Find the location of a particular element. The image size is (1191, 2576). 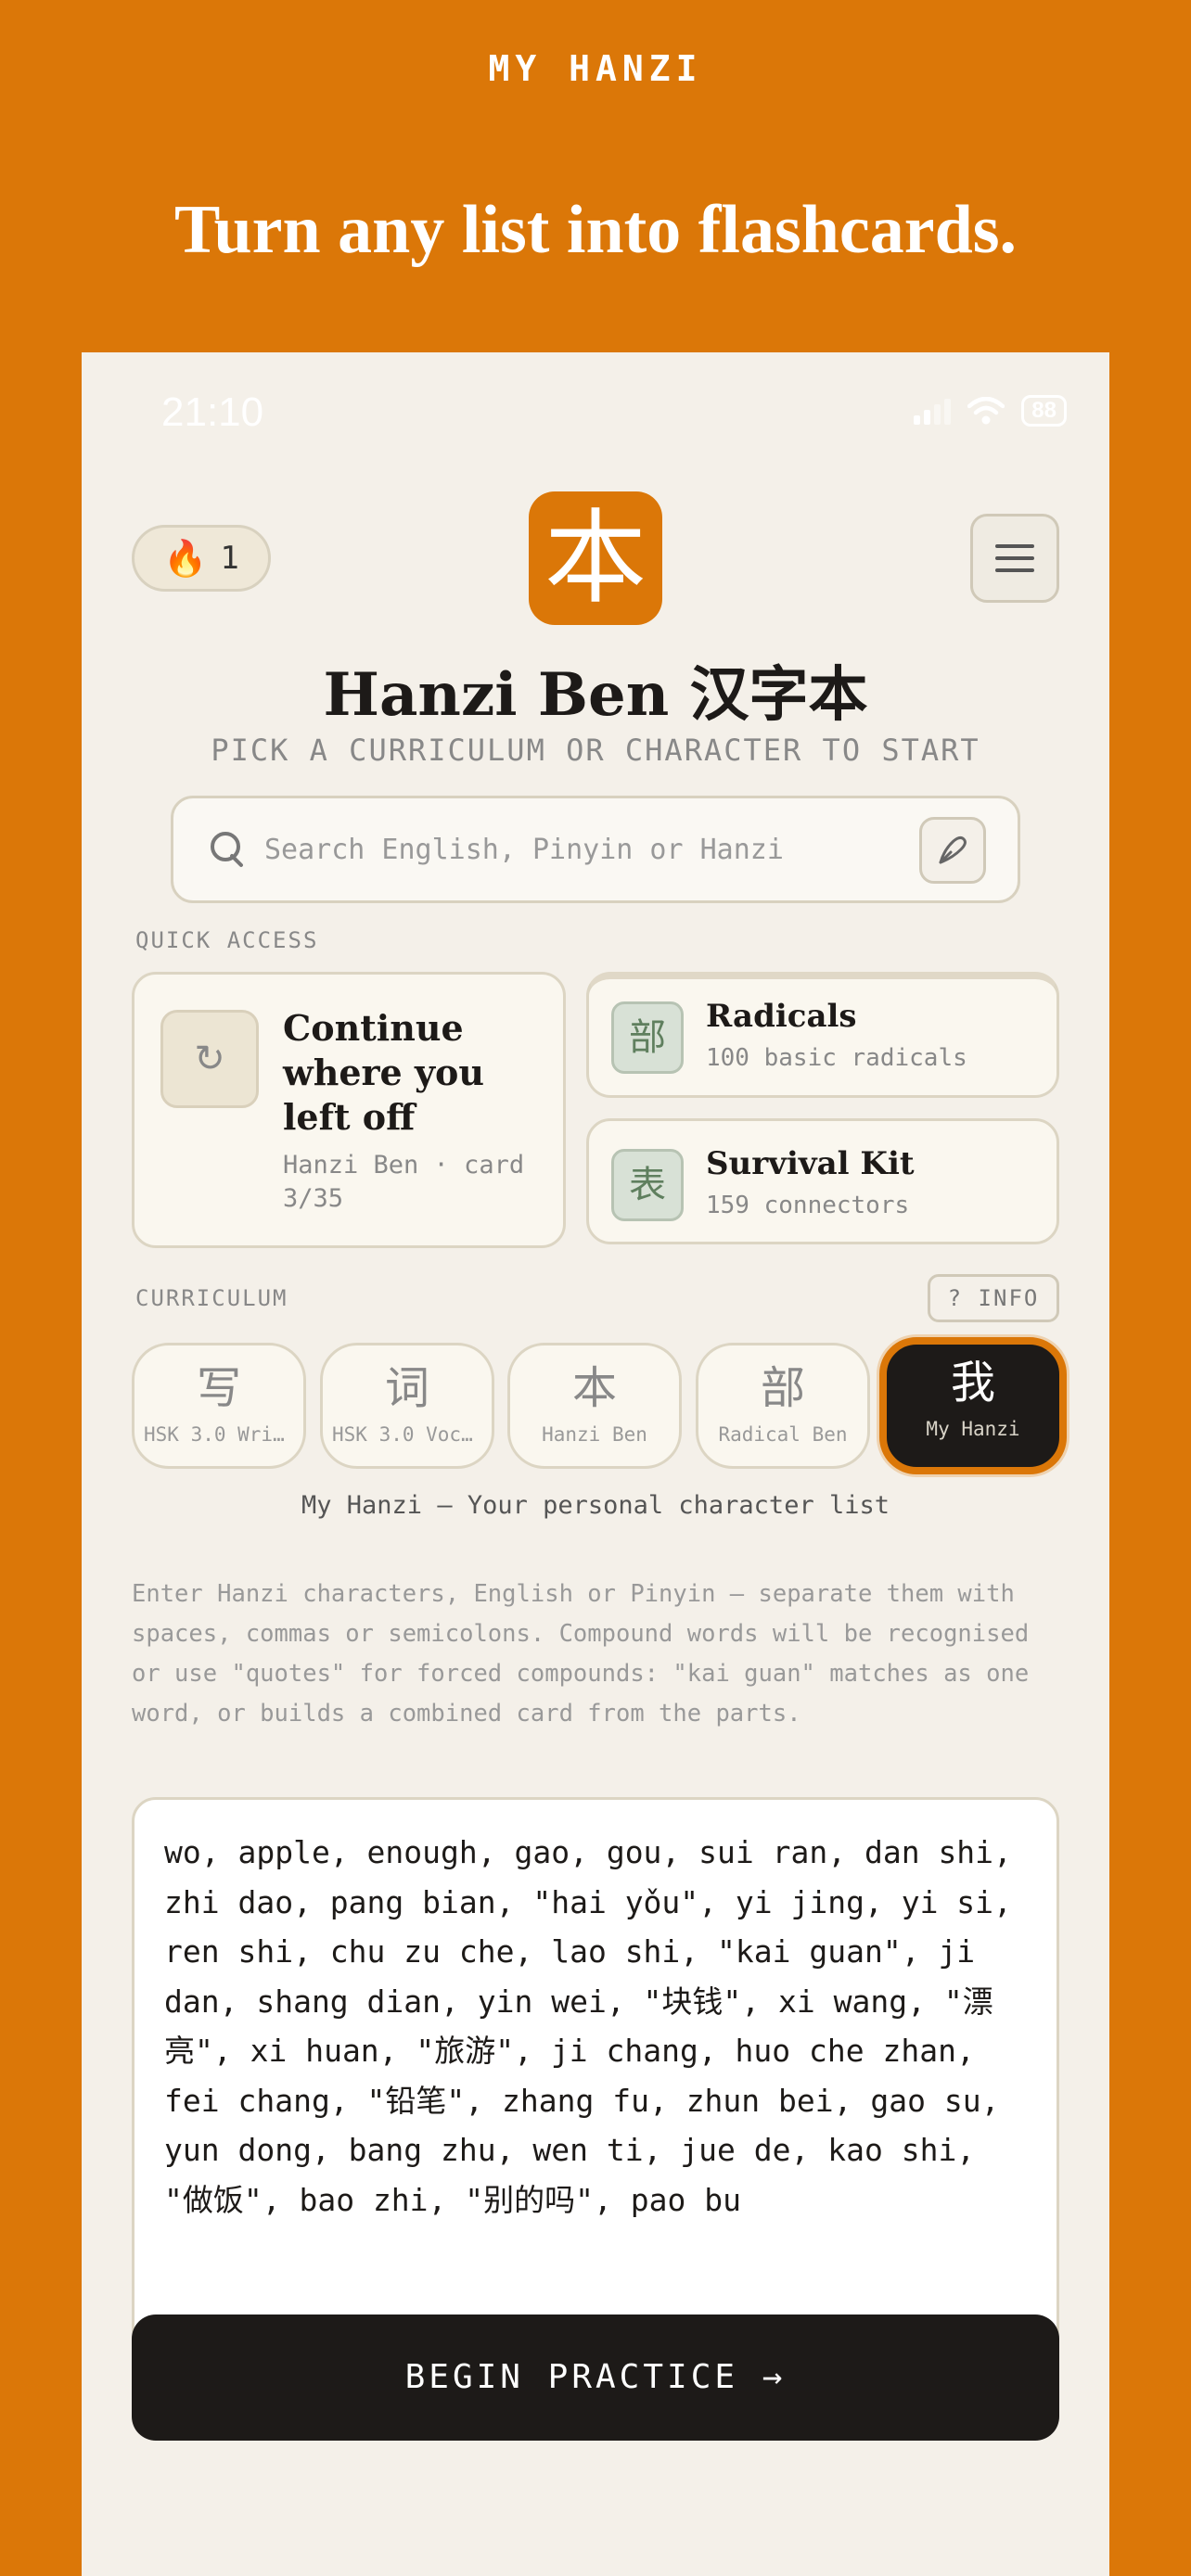

radicals-title: Radicals is located at coordinates (781, 1017).